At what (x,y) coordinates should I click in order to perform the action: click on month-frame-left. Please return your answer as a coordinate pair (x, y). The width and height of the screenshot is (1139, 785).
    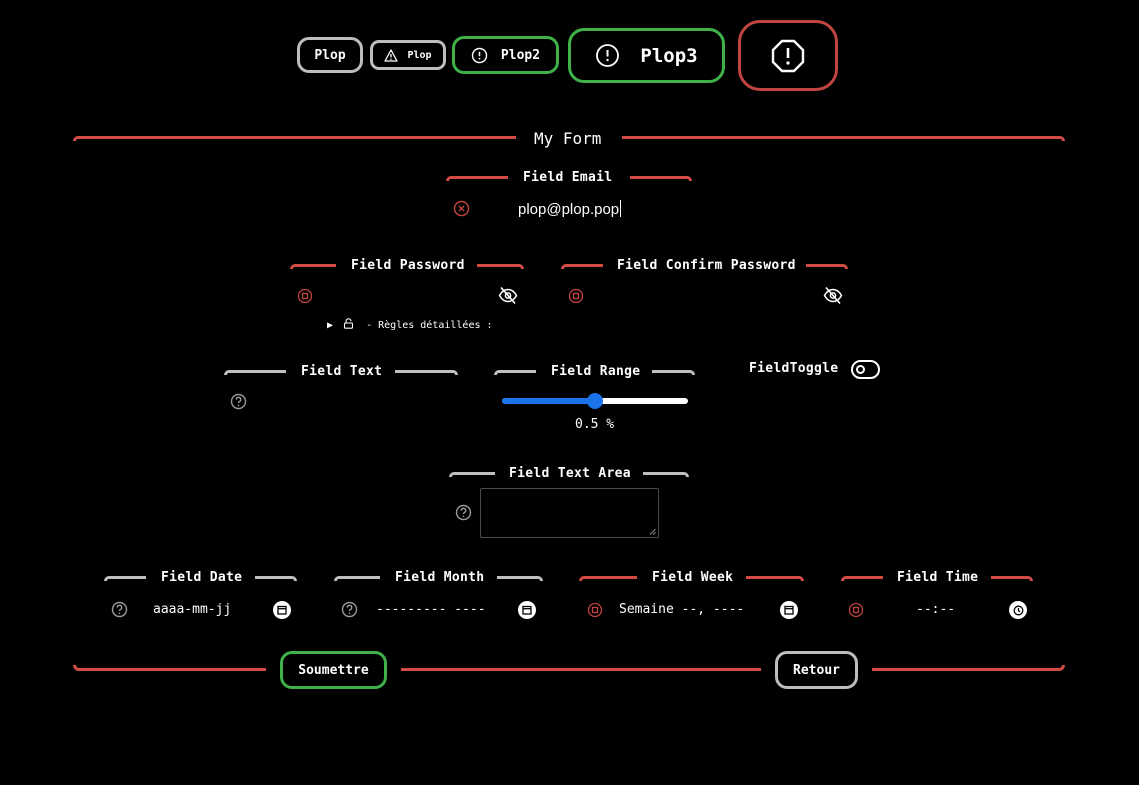
    Looking at the image, I should click on (357, 578).